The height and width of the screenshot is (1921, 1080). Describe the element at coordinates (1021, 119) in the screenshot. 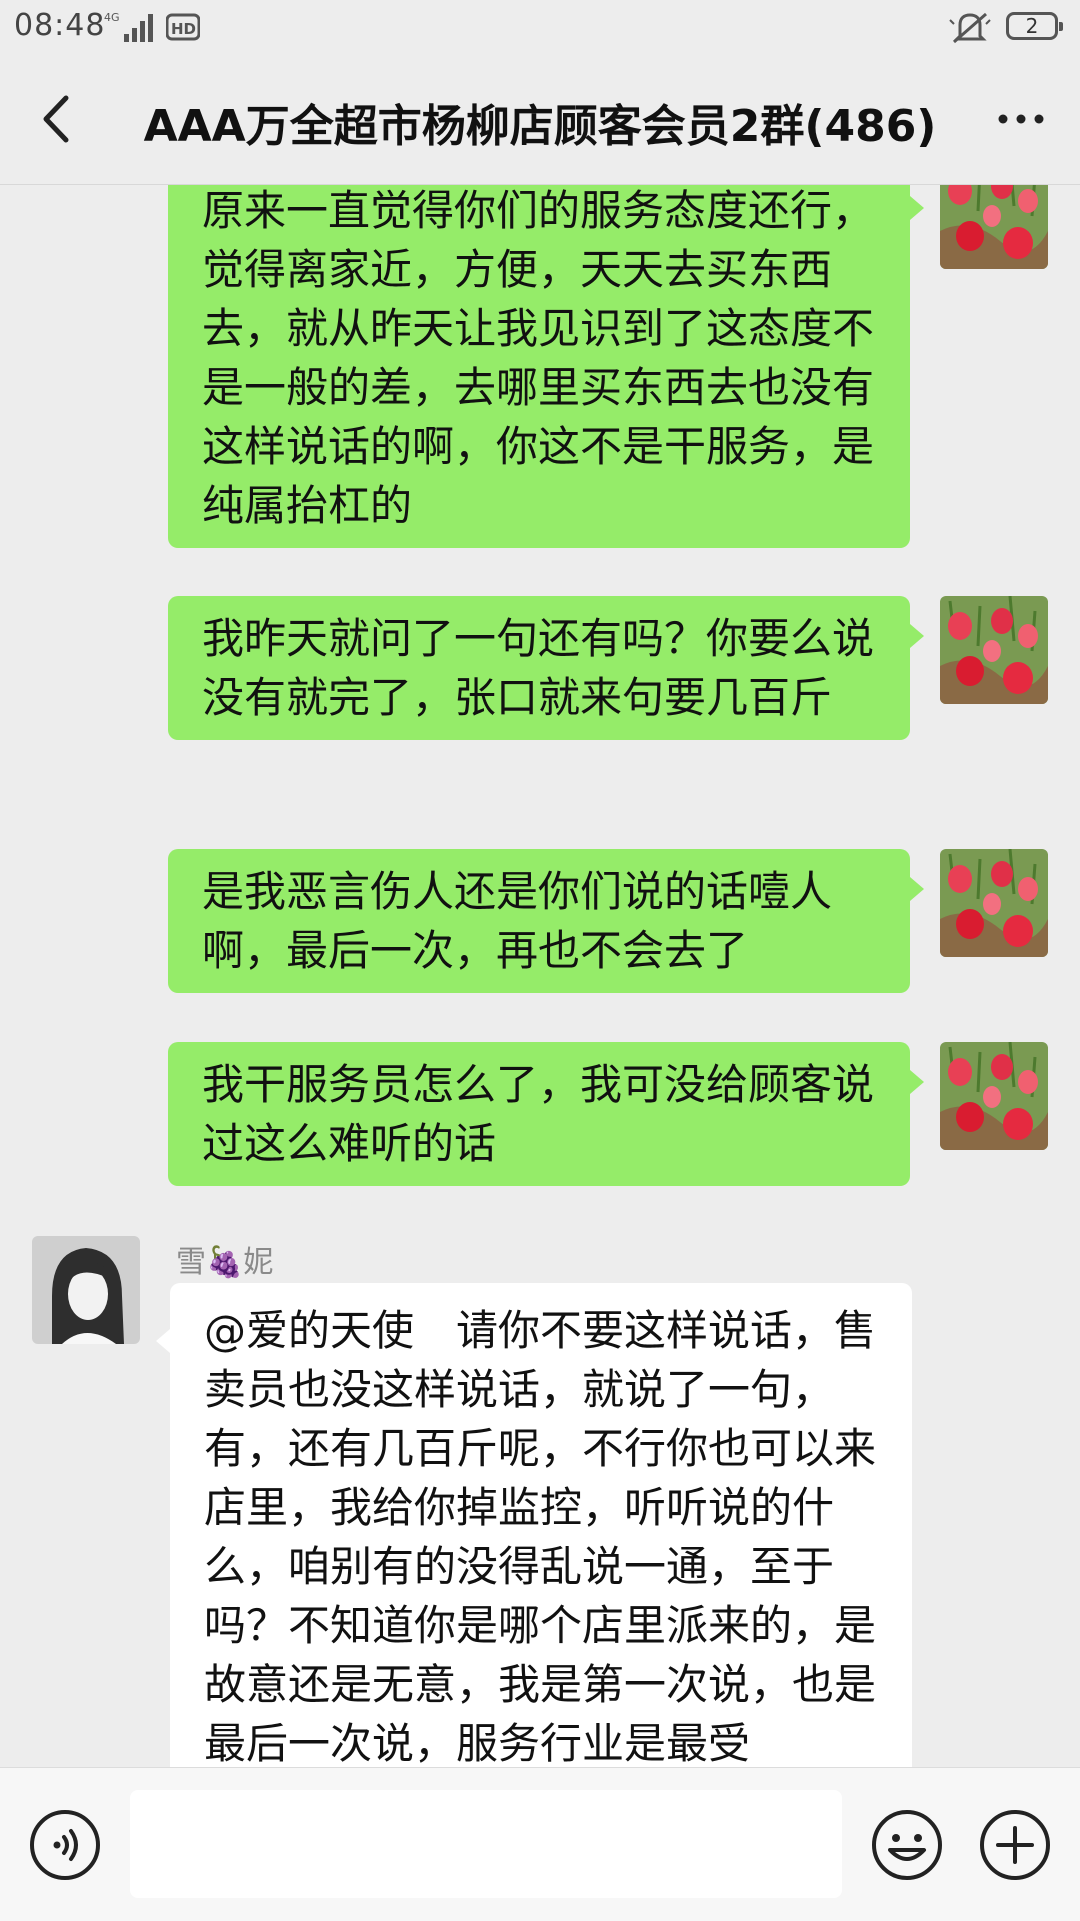

I see `more-dots-icon` at that location.